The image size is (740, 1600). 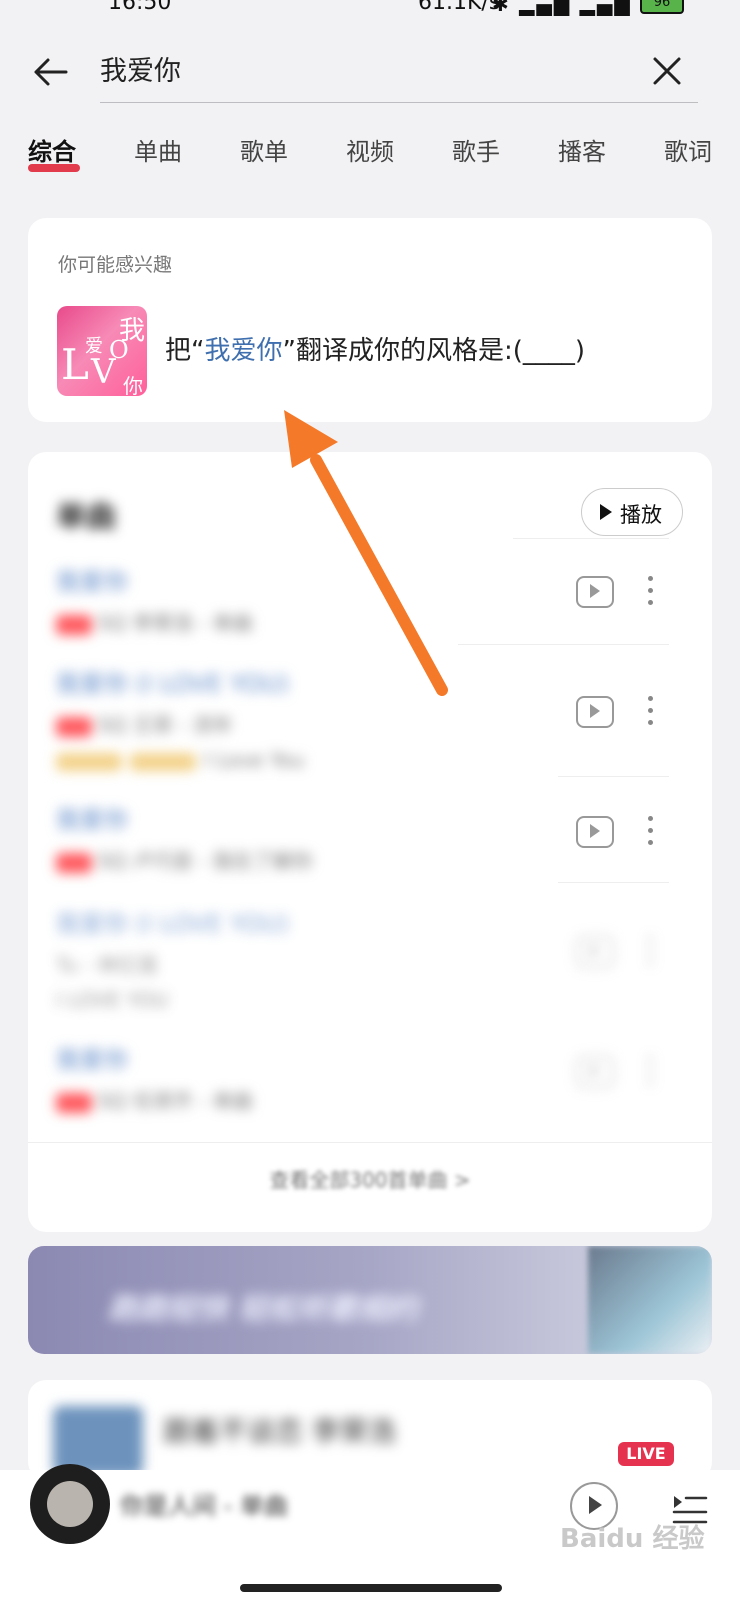 What do you see at coordinates (263, 1309) in the screenshot?
I see `banner-text: 跑跑轻快 轻松听歌相约` at bounding box center [263, 1309].